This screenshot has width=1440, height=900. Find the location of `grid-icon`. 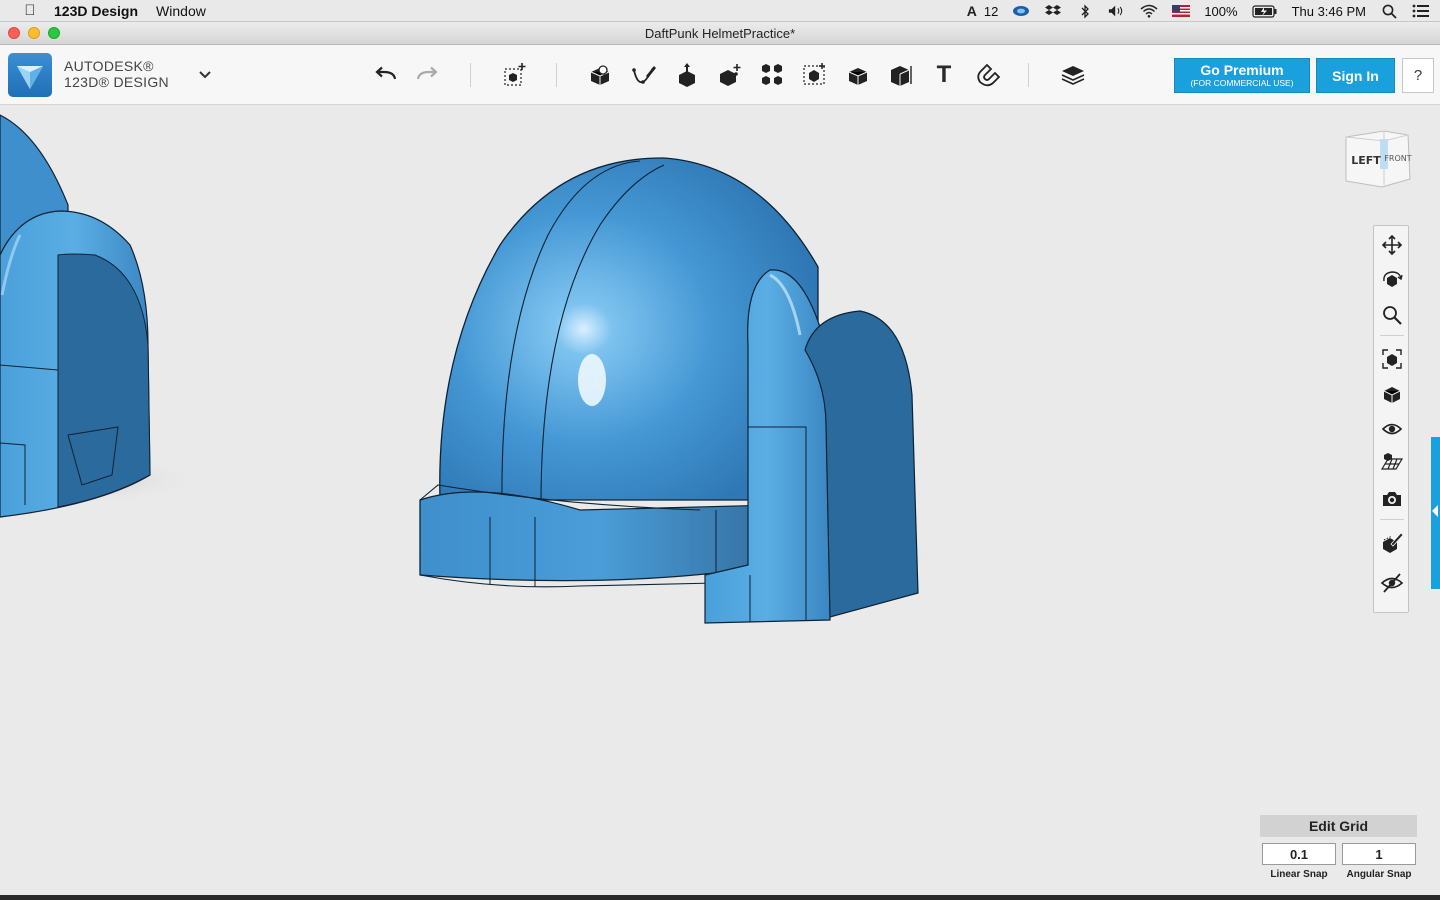

grid-icon is located at coordinates (1392, 464).